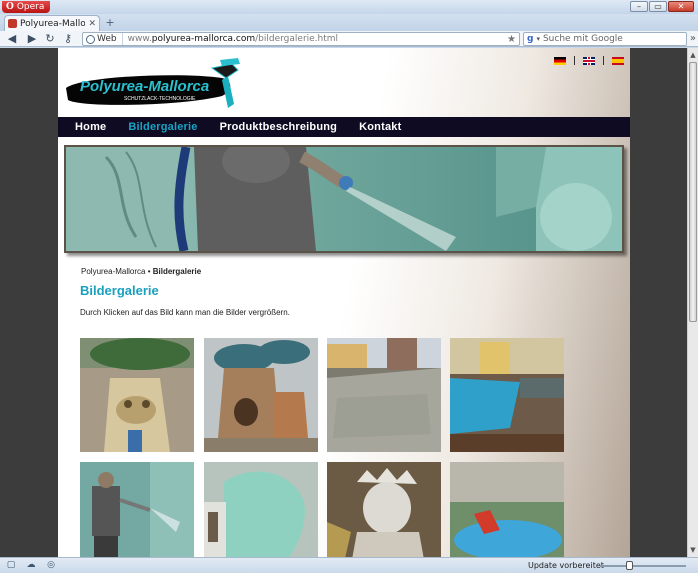 This screenshot has height=573, width=698. Describe the element at coordinates (12, 39) in the screenshot. I see `back-icon: ◀` at that location.